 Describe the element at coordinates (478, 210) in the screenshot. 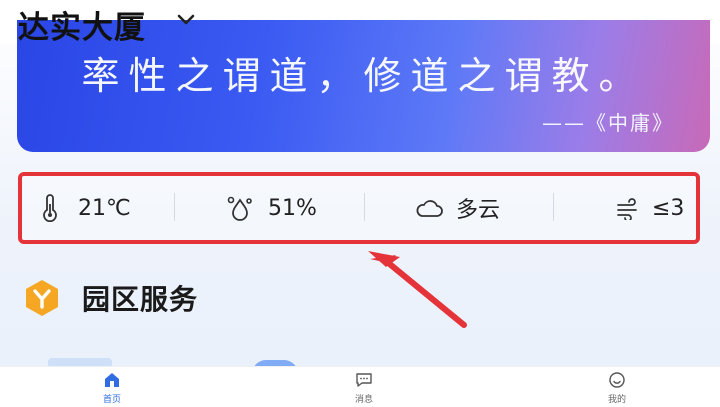

I see `condition-value: 多云` at that location.